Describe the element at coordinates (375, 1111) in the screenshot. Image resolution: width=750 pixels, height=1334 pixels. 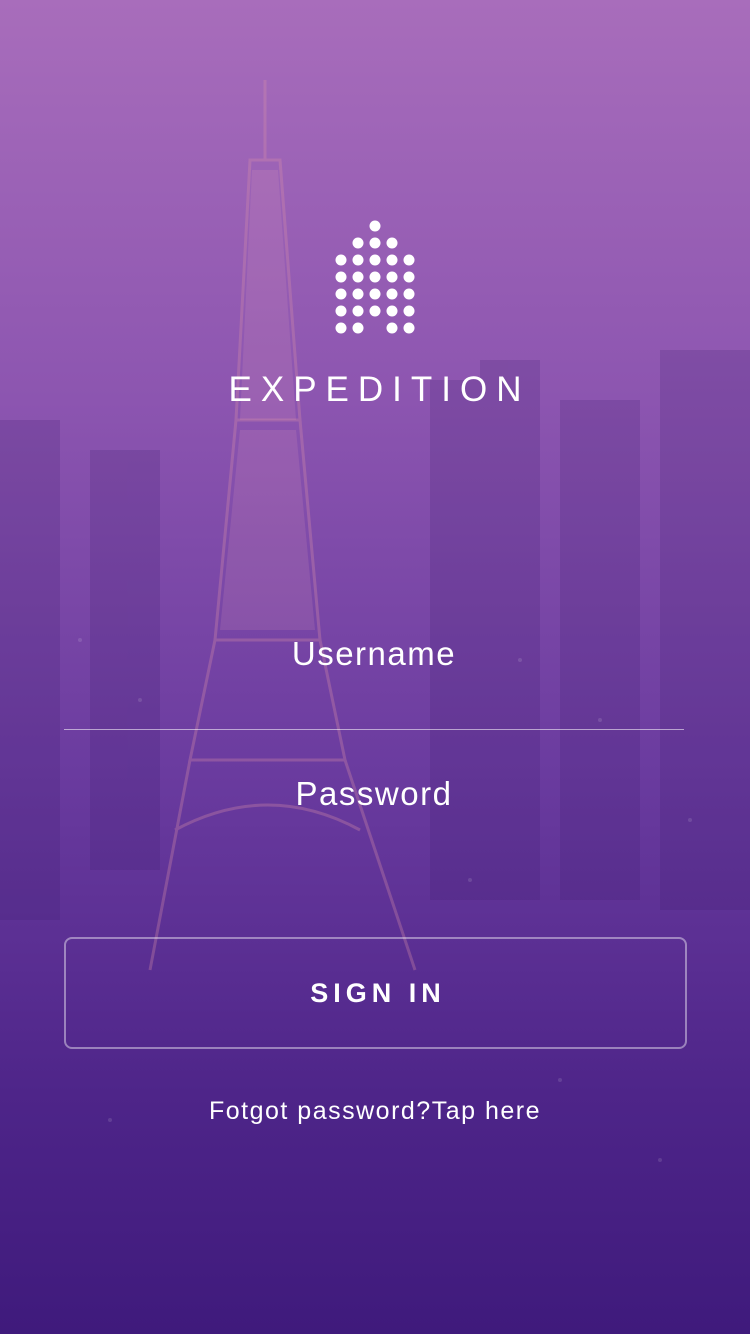
I see `forgot-password-link: Fotgot password?Tap here` at that location.